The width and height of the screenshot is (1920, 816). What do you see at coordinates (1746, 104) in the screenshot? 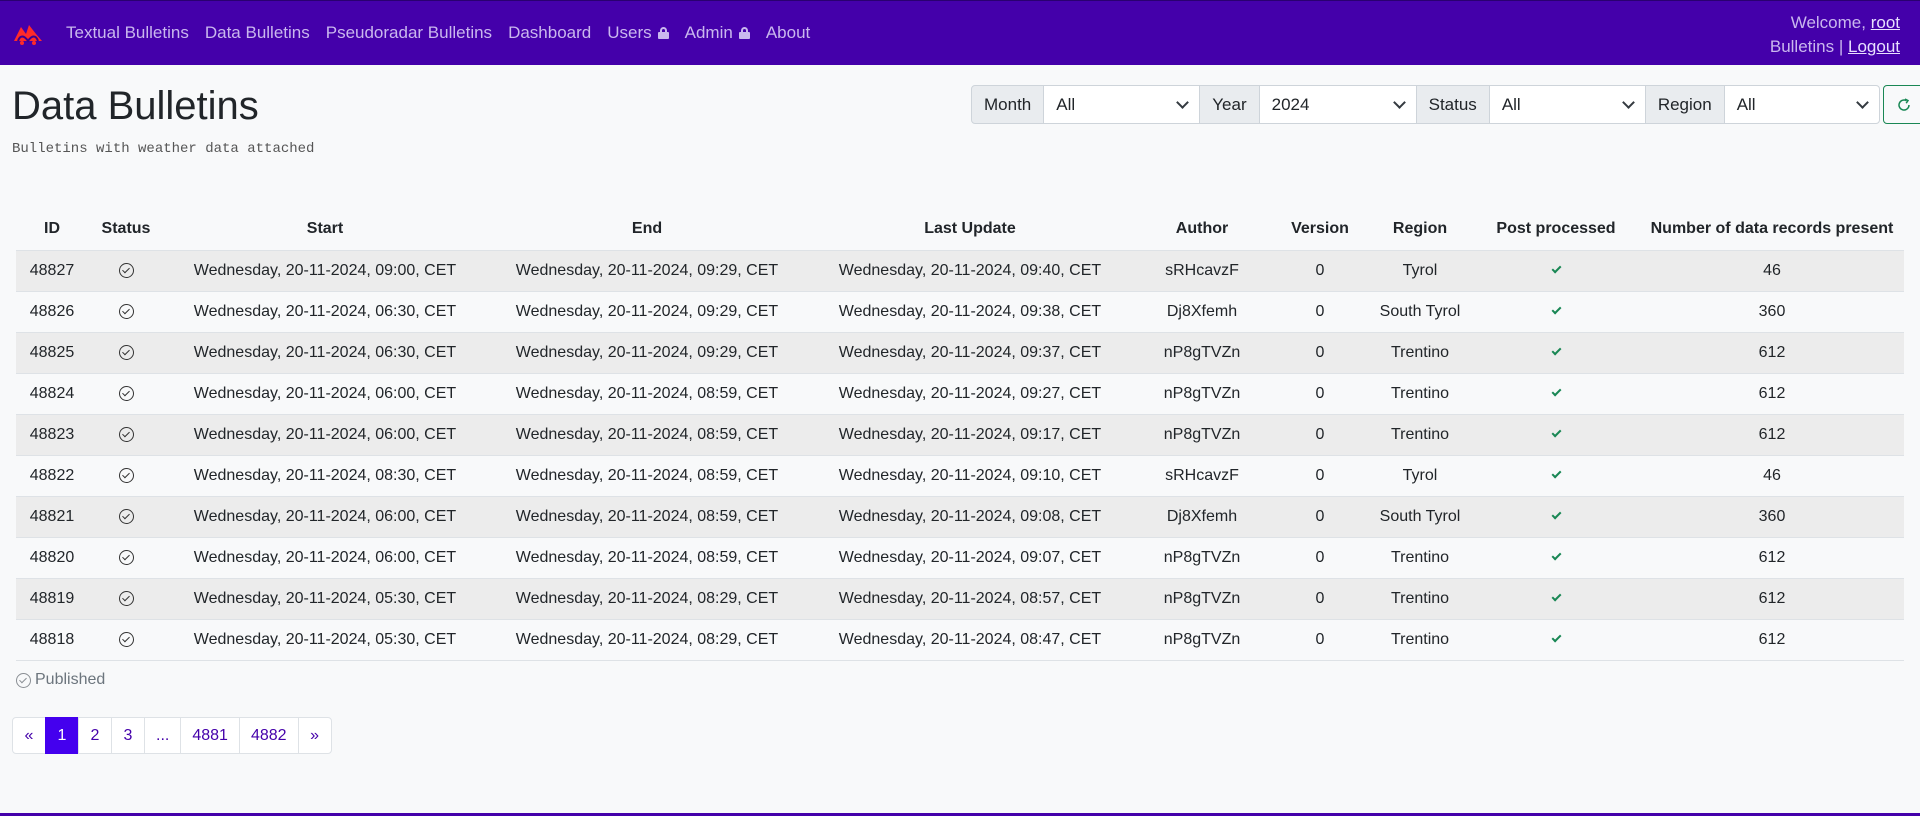
I see `region-select-value: All` at bounding box center [1746, 104].